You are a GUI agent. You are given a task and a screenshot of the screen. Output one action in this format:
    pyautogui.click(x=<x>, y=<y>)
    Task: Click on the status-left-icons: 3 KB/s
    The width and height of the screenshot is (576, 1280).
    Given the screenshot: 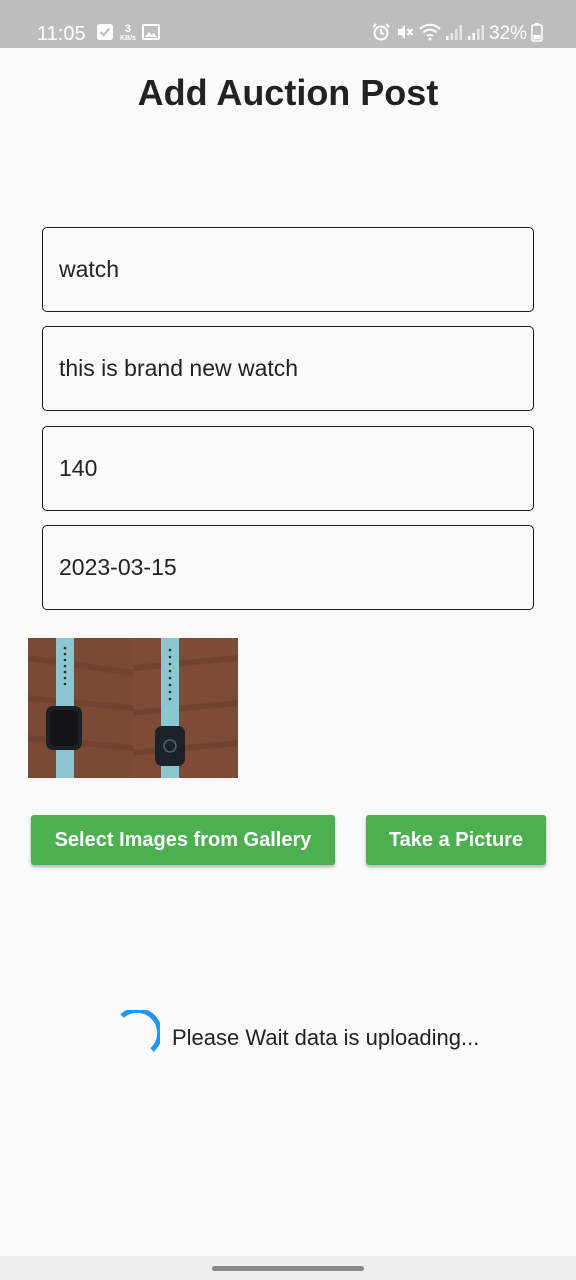 What is the action you would take?
    pyautogui.click(x=128, y=34)
    